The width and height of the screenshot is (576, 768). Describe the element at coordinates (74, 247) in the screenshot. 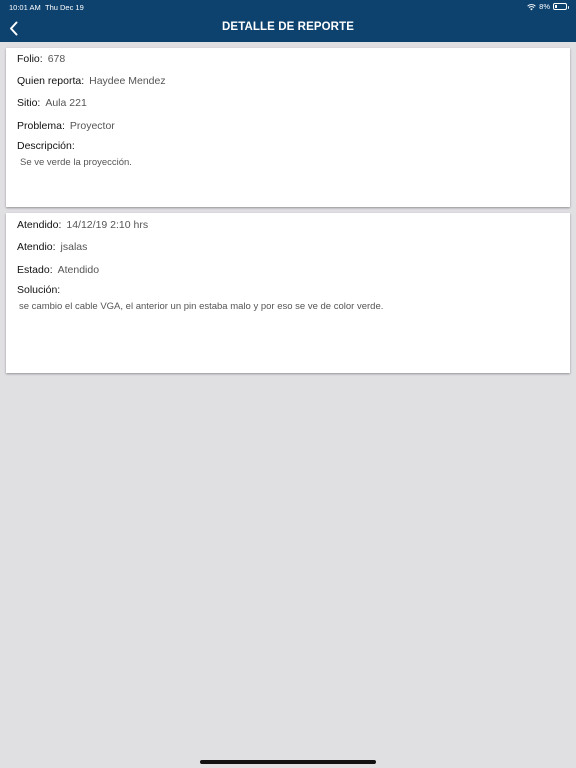

I see `attended-by-value: jsalas` at that location.